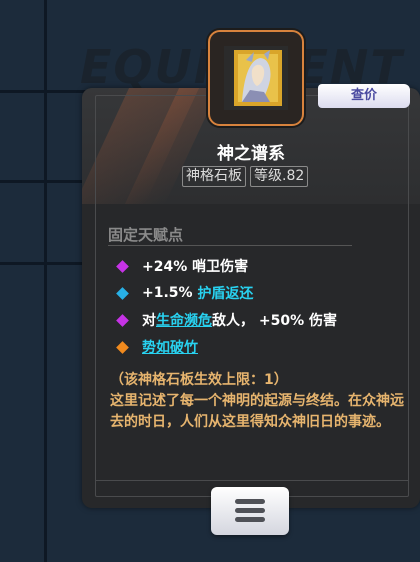  I want to click on stat-row: +24% 哨卫伤害, so click(182, 266).